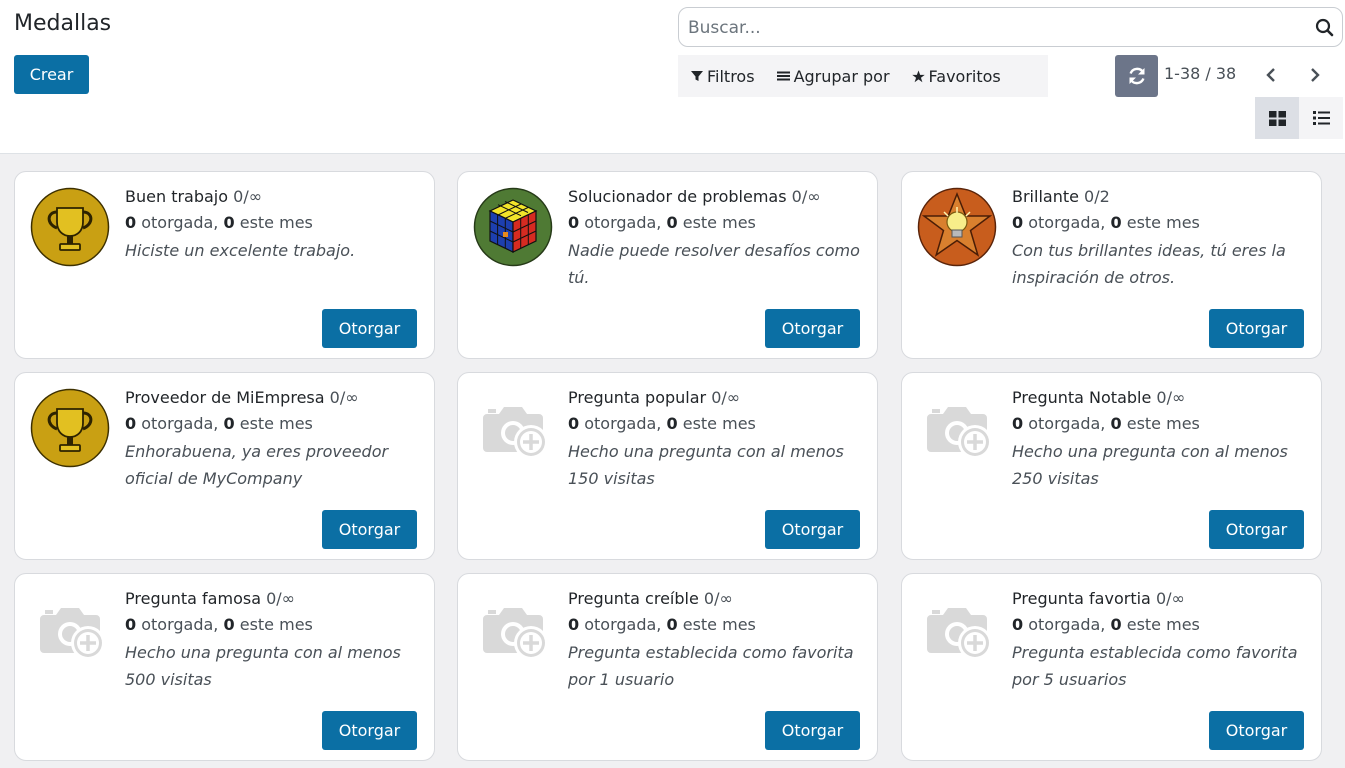 This screenshot has width=1345, height=768. Describe the element at coordinates (964, 76) in the screenshot. I see `favorites-label: Favoritos` at that location.